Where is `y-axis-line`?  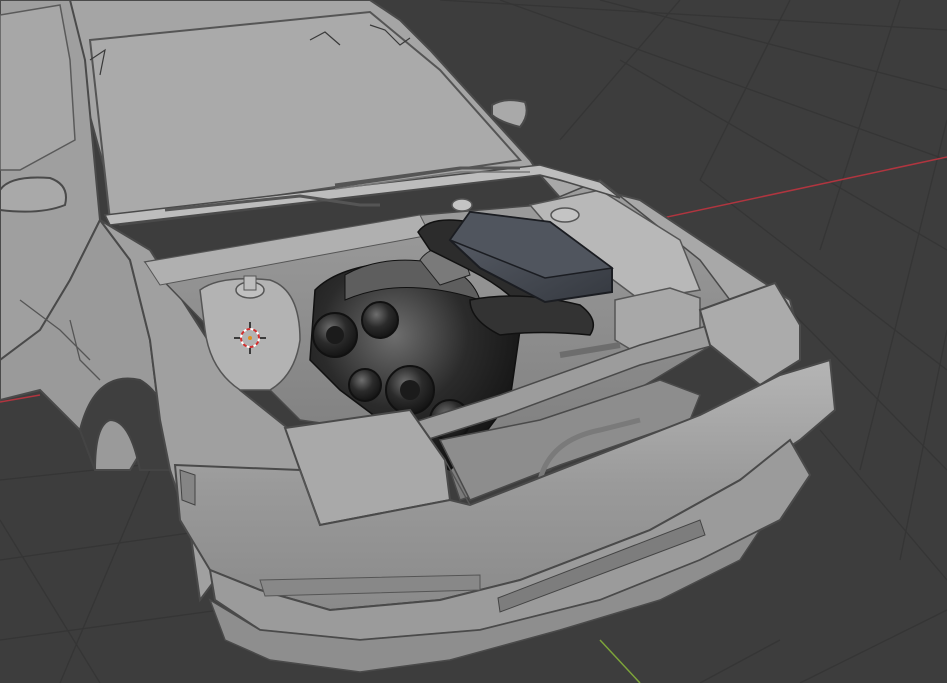
y-axis-line is located at coordinates (620, 661).